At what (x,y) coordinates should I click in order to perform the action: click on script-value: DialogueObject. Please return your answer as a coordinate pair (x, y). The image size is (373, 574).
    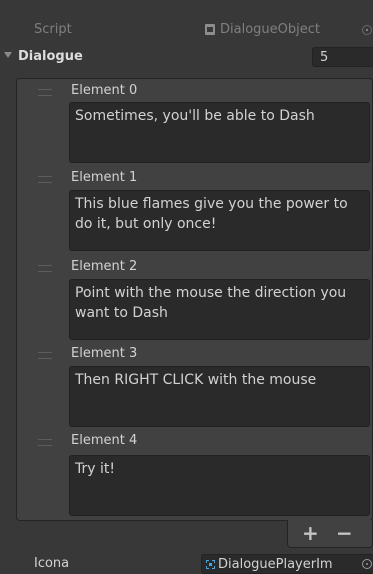
    Looking at the image, I should click on (270, 29).